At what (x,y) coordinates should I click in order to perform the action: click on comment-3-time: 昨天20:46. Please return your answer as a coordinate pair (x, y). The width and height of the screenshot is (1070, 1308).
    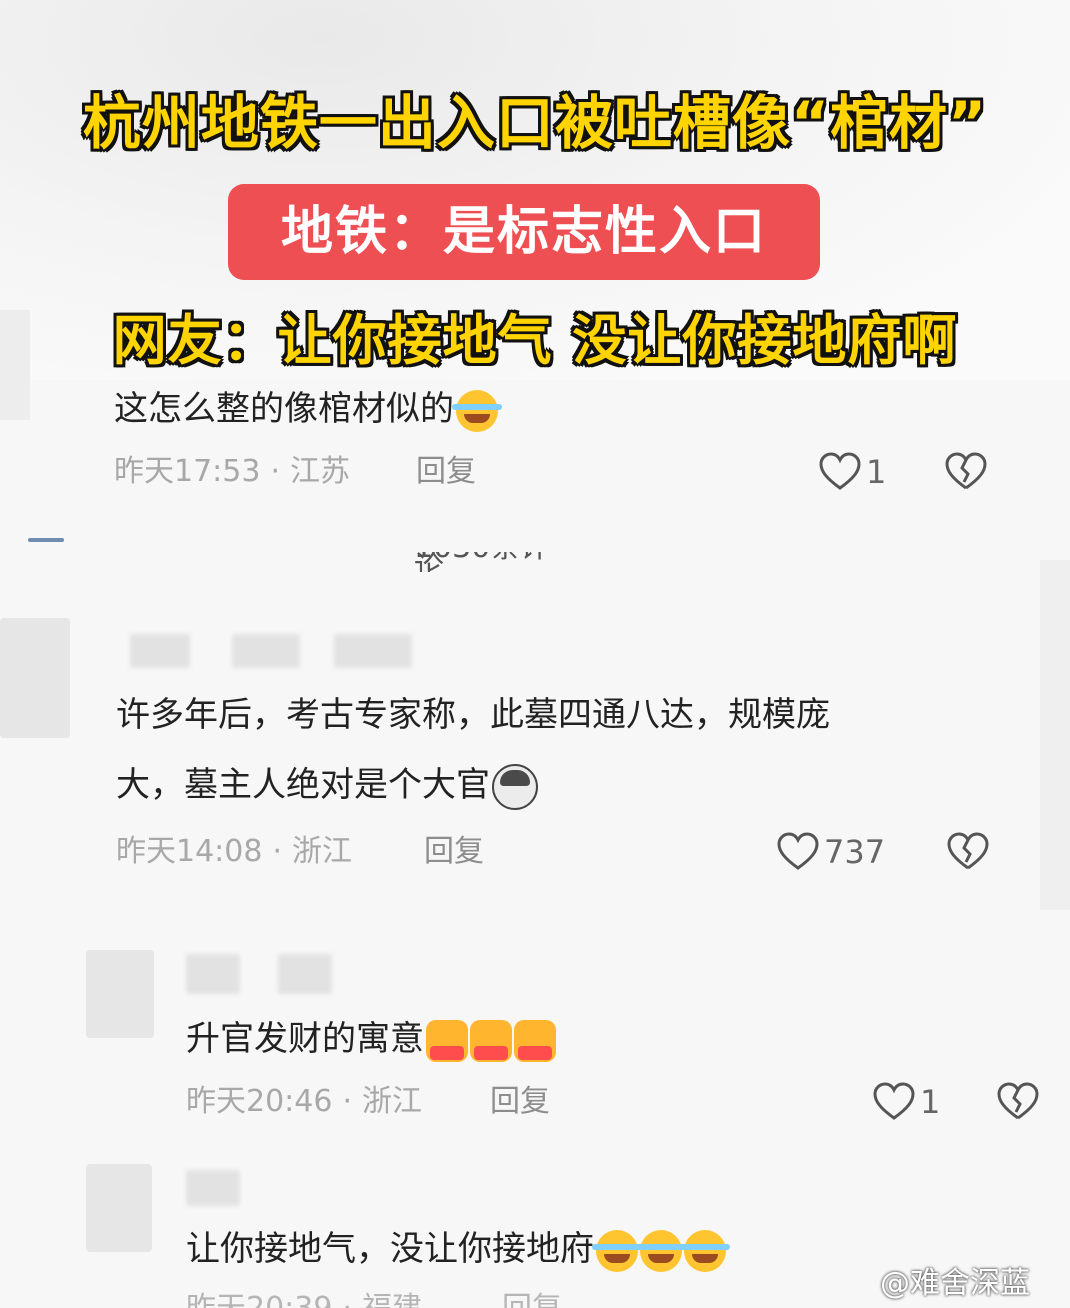
    Looking at the image, I should click on (259, 1101).